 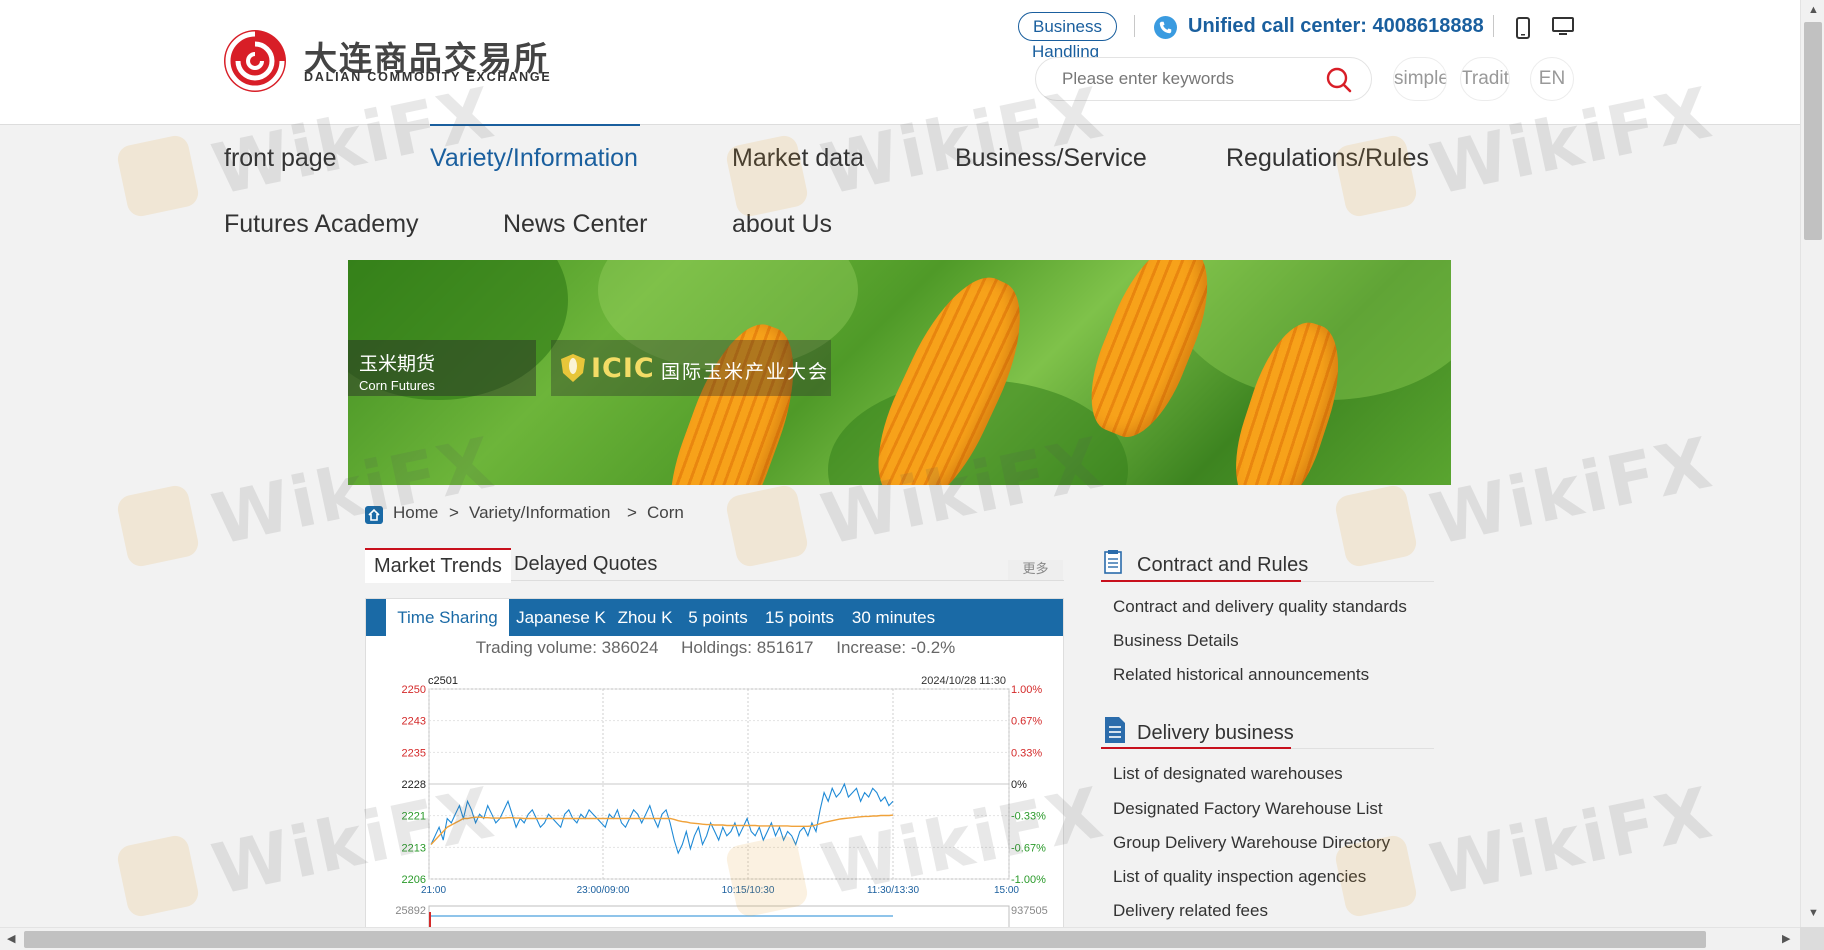 What do you see at coordinates (896, 647) in the screenshot?
I see `price-increase: Increase: -0.2%` at bounding box center [896, 647].